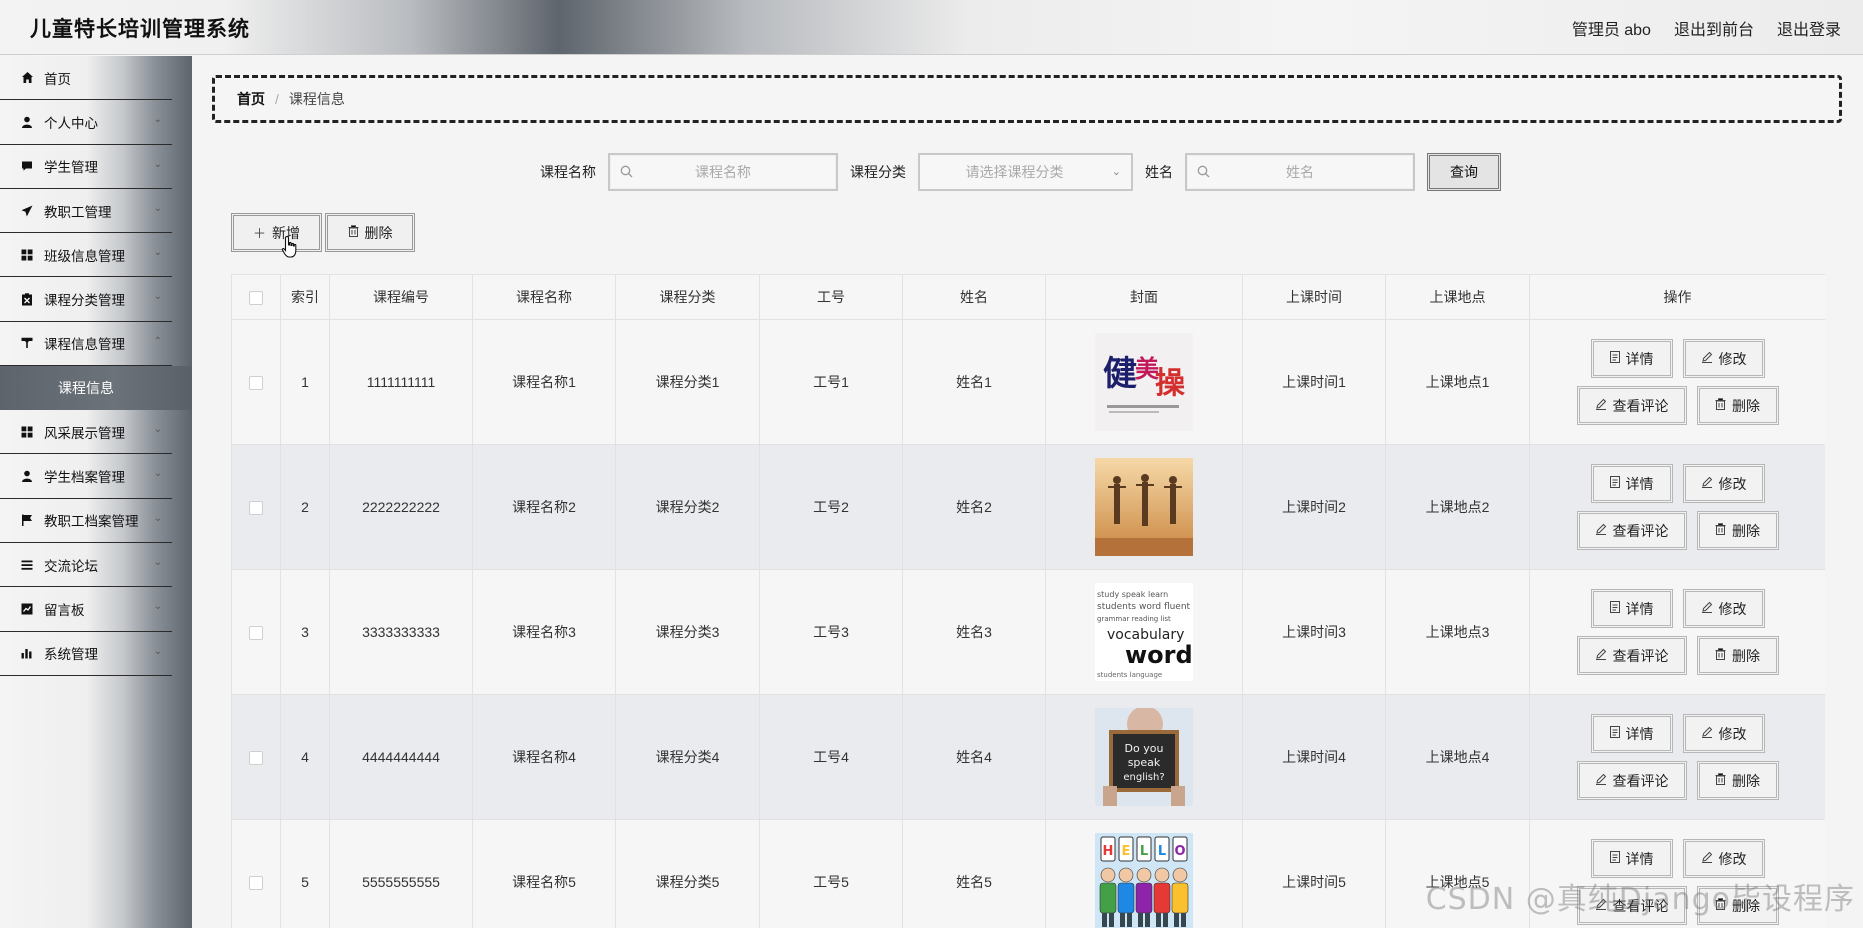  What do you see at coordinates (1457, 382) in the screenshot?
I see `cell-class-place: 上课地点1` at bounding box center [1457, 382].